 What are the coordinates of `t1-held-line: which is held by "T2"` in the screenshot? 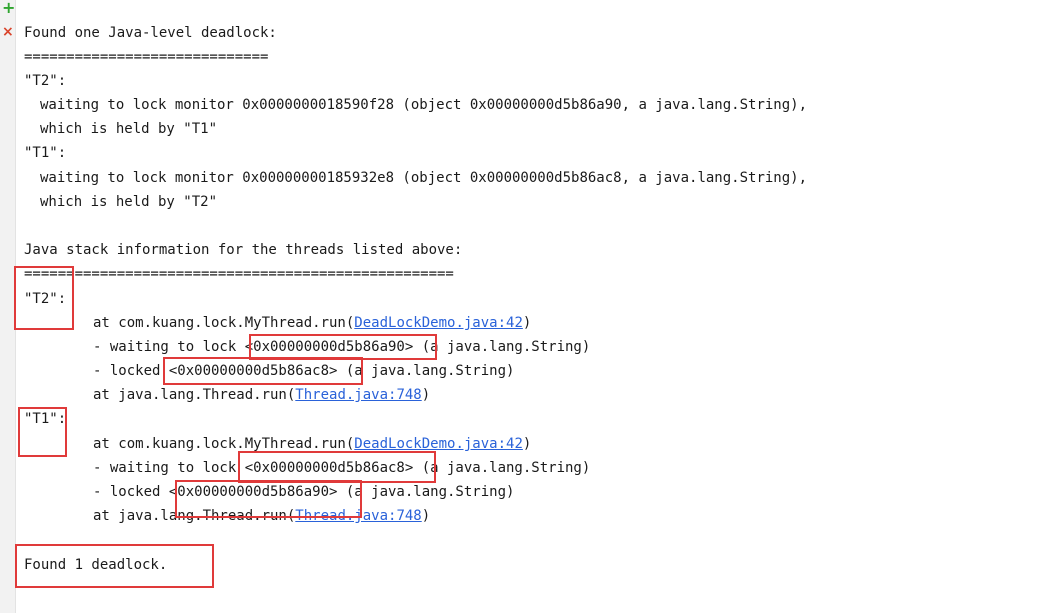 It's located at (129, 202).